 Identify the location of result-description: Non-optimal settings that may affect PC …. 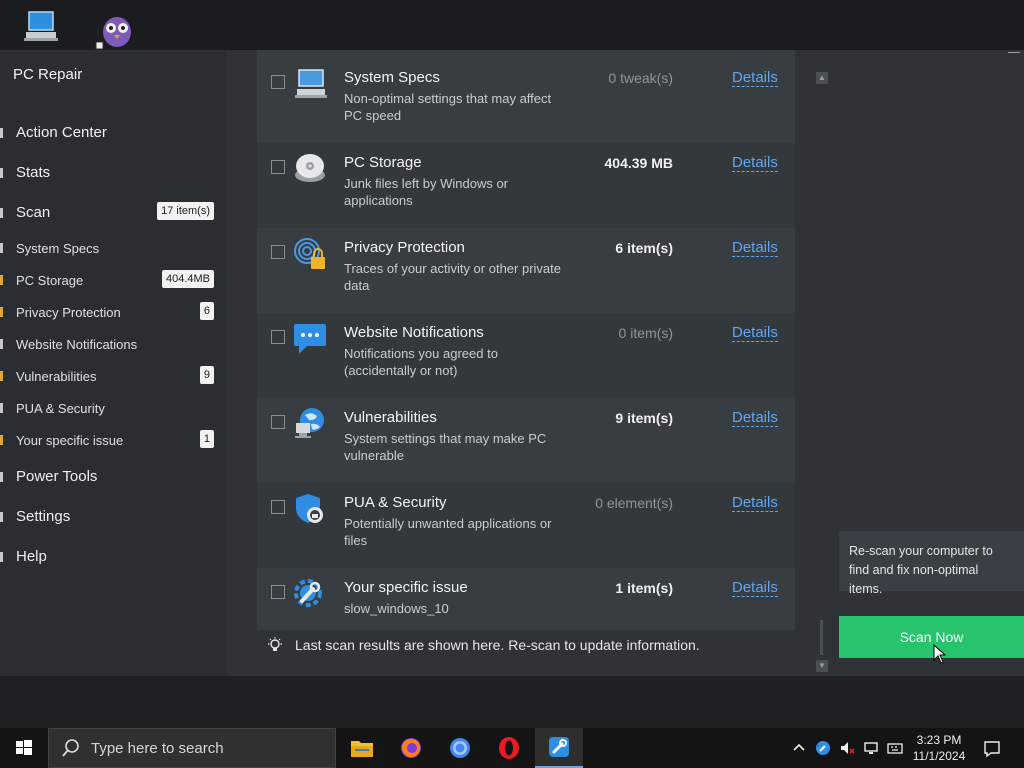
(448, 107).